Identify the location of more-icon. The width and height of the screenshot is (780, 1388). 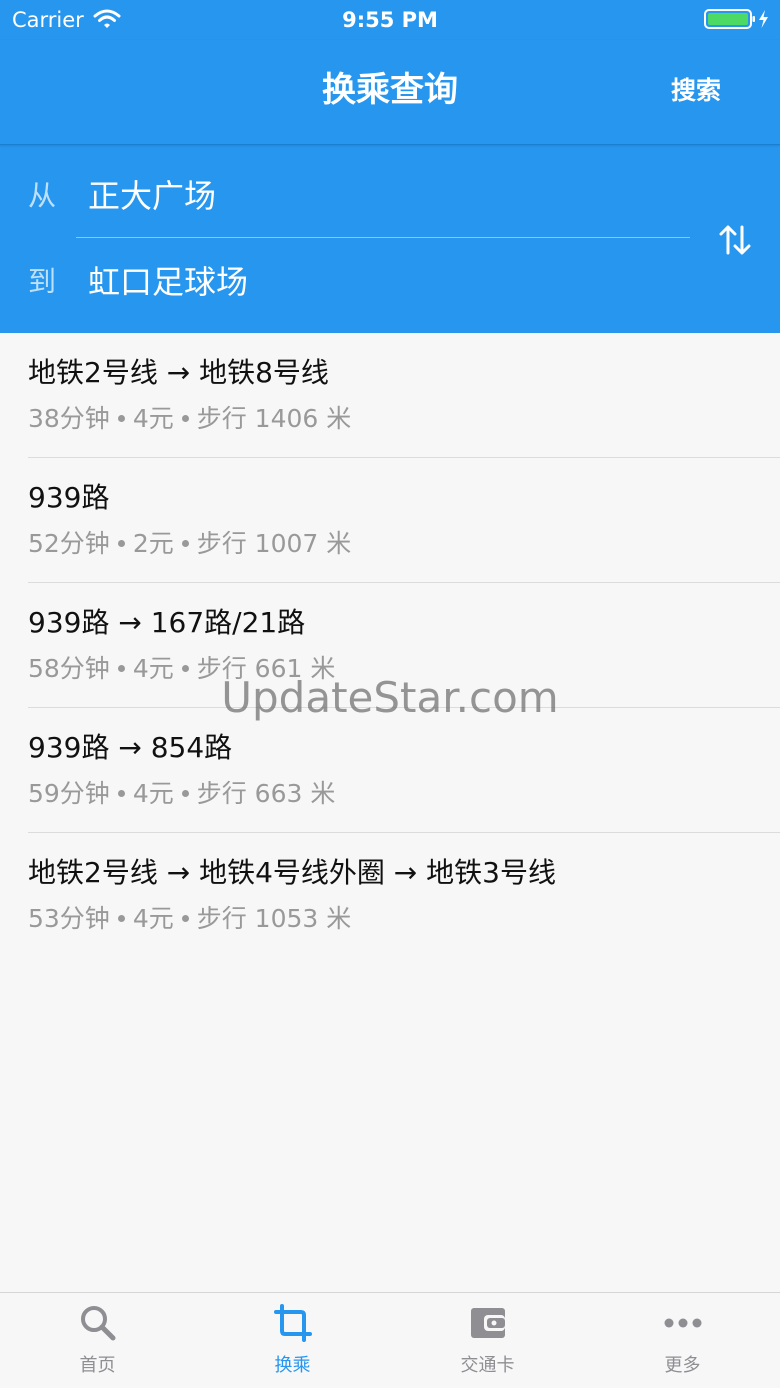
(683, 1323).